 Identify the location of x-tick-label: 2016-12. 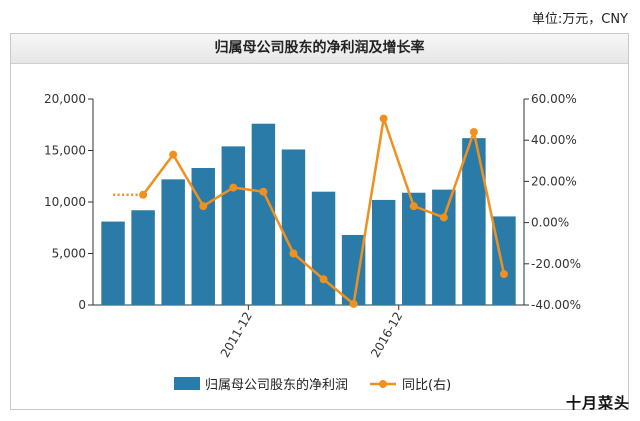
(386, 335).